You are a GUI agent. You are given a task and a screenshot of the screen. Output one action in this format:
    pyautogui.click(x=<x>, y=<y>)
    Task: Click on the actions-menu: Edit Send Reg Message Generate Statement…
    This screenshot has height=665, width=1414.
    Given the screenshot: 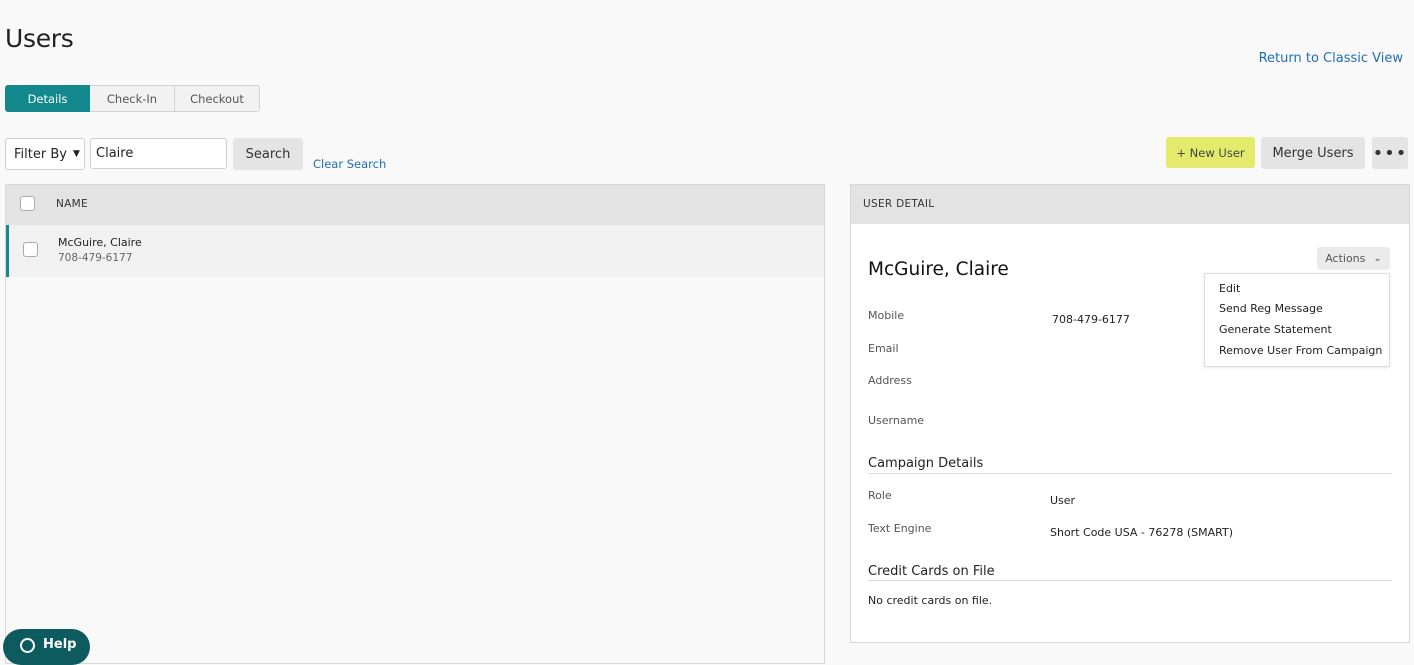 What is the action you would take?
    pyautogui.click(x=1297, y=320)
    